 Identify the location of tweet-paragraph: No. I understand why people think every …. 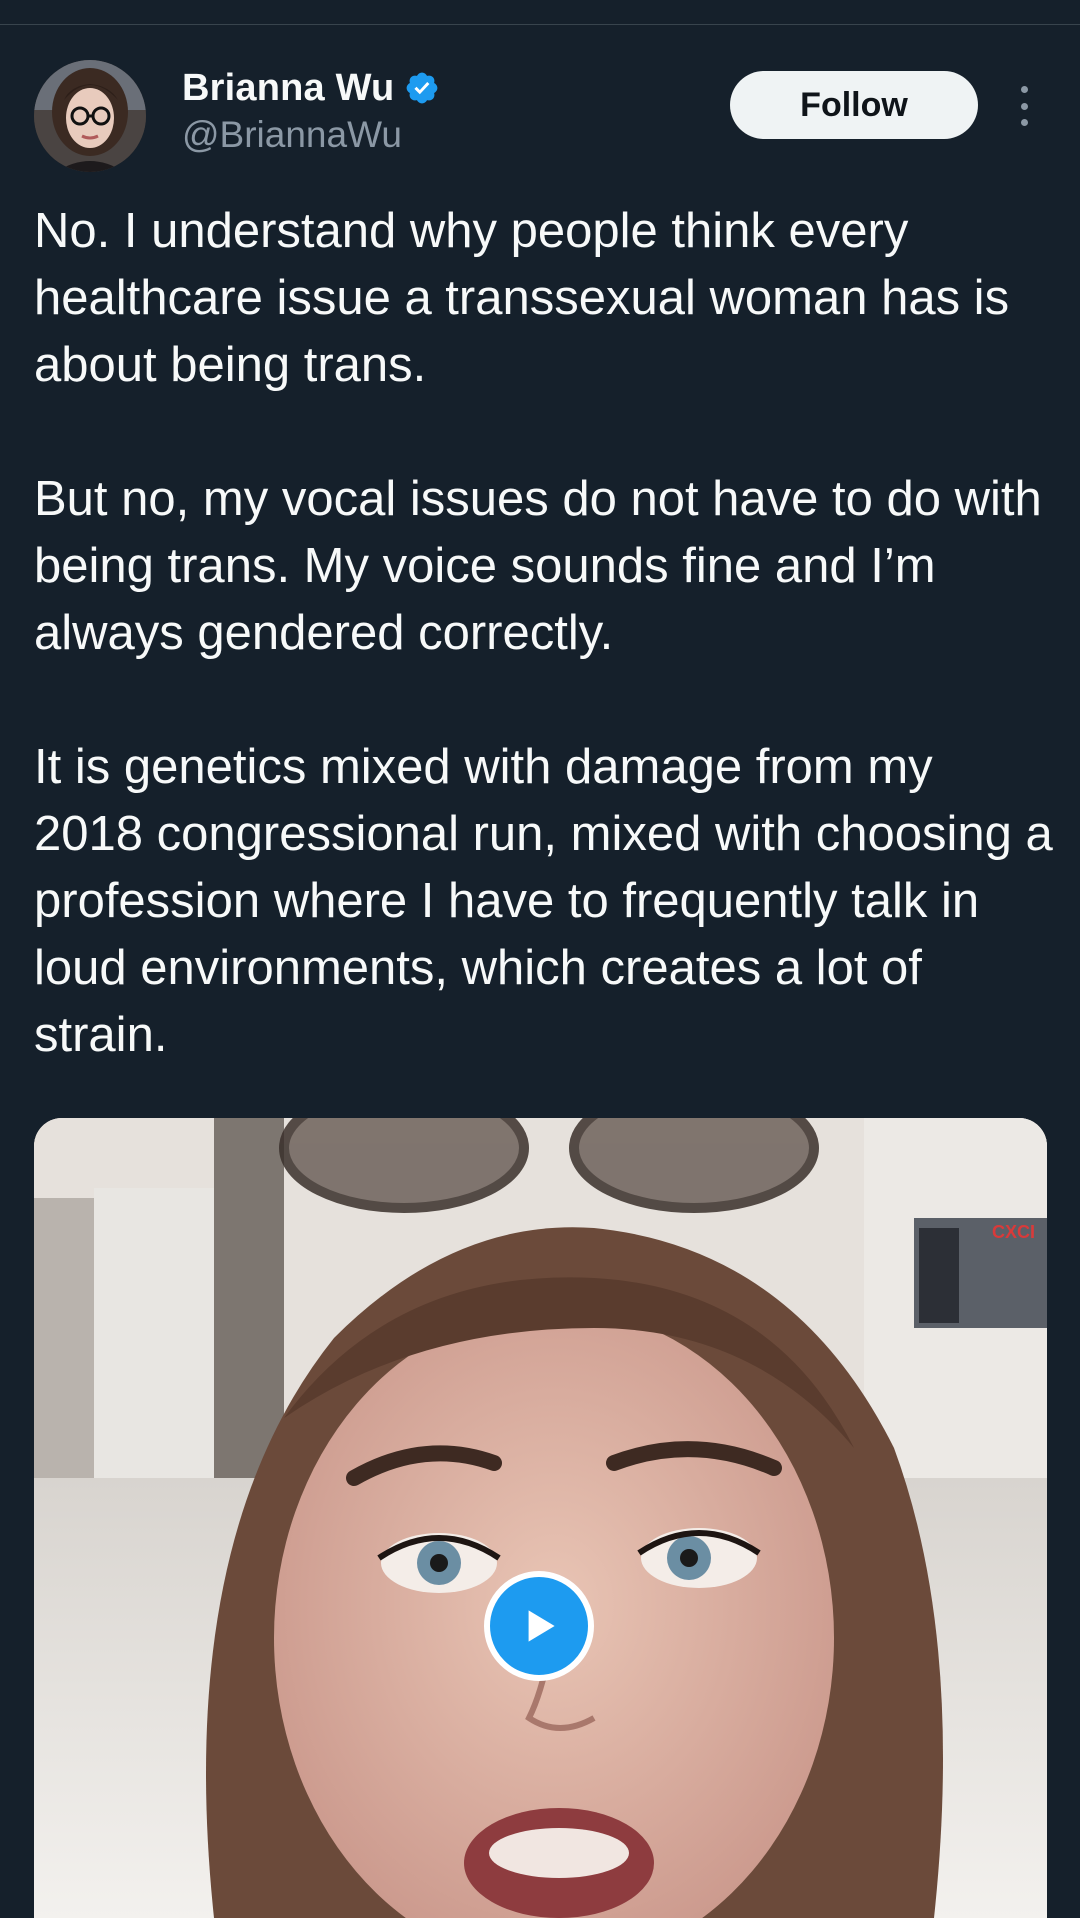
(522, 298).